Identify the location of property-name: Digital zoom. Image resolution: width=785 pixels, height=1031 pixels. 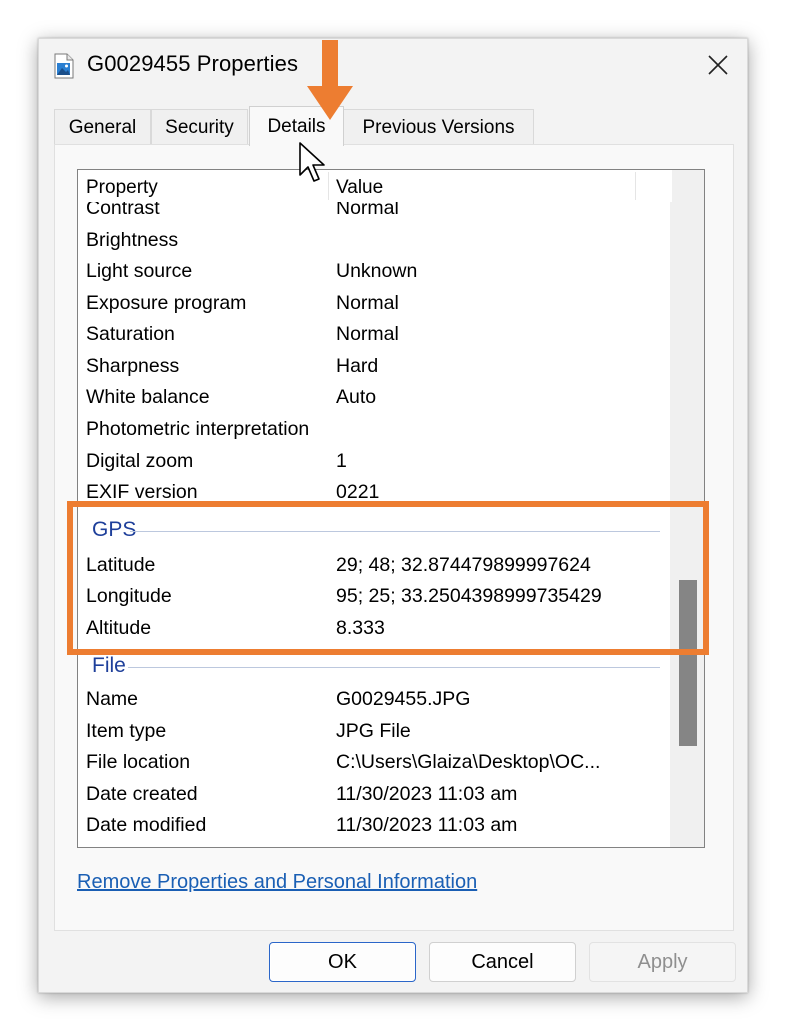
(140, 461).